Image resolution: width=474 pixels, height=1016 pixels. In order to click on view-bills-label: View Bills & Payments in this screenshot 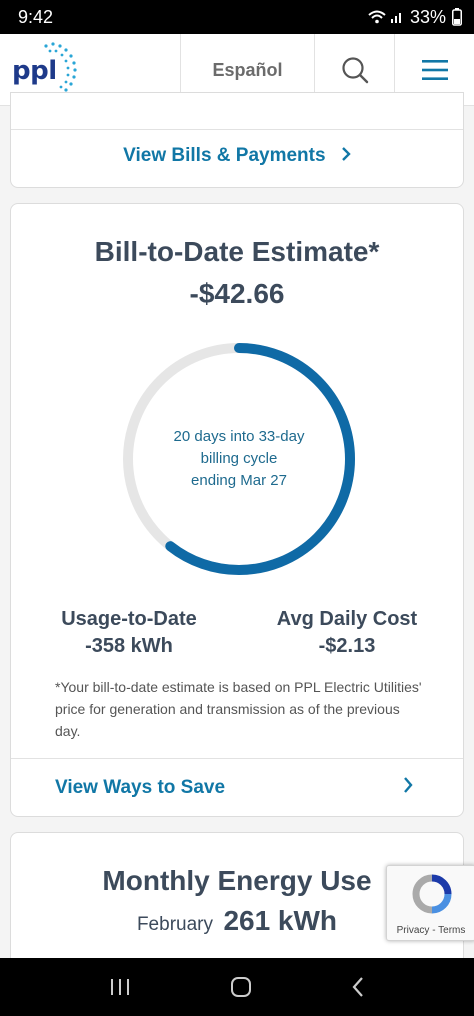, I will do `click(224, 155)`.